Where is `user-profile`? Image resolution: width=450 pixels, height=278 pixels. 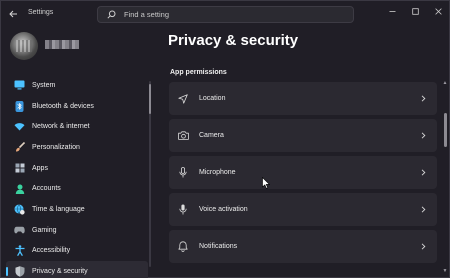
user-profile is located at coordinates (79, 47).